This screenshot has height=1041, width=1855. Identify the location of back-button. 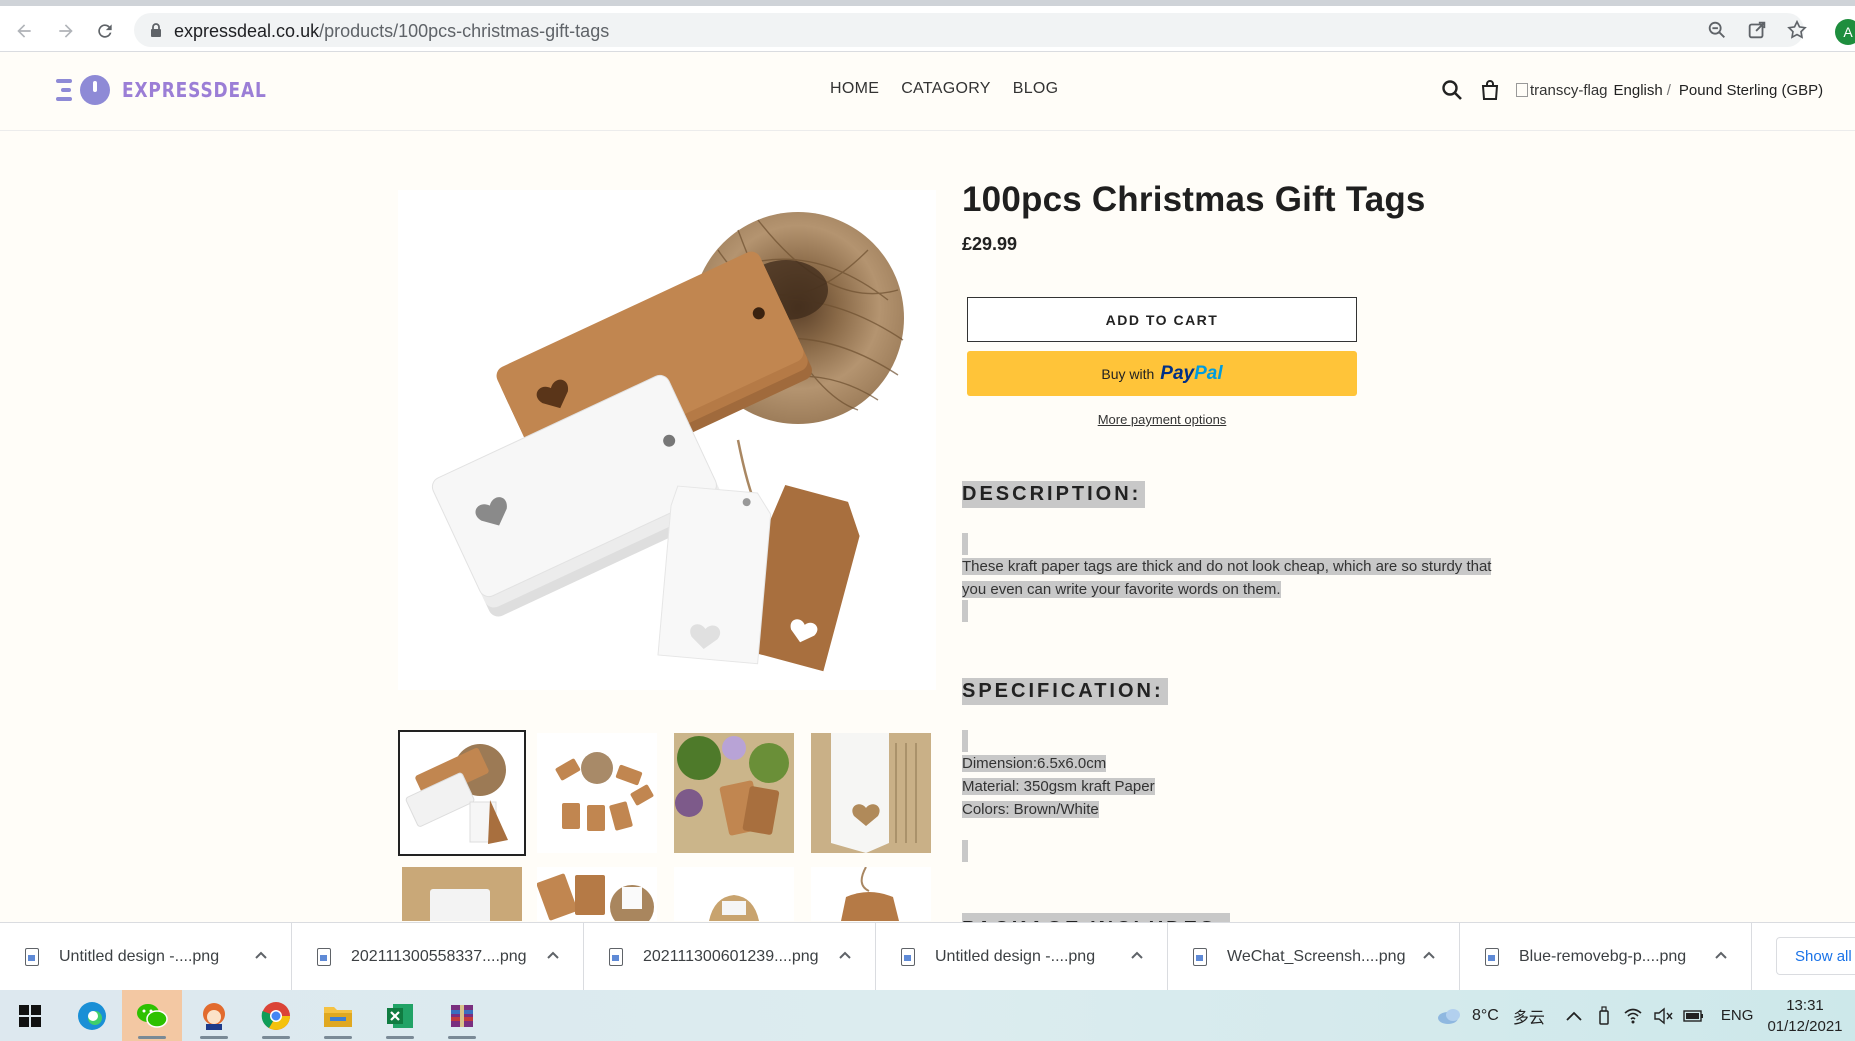
(24, 31).